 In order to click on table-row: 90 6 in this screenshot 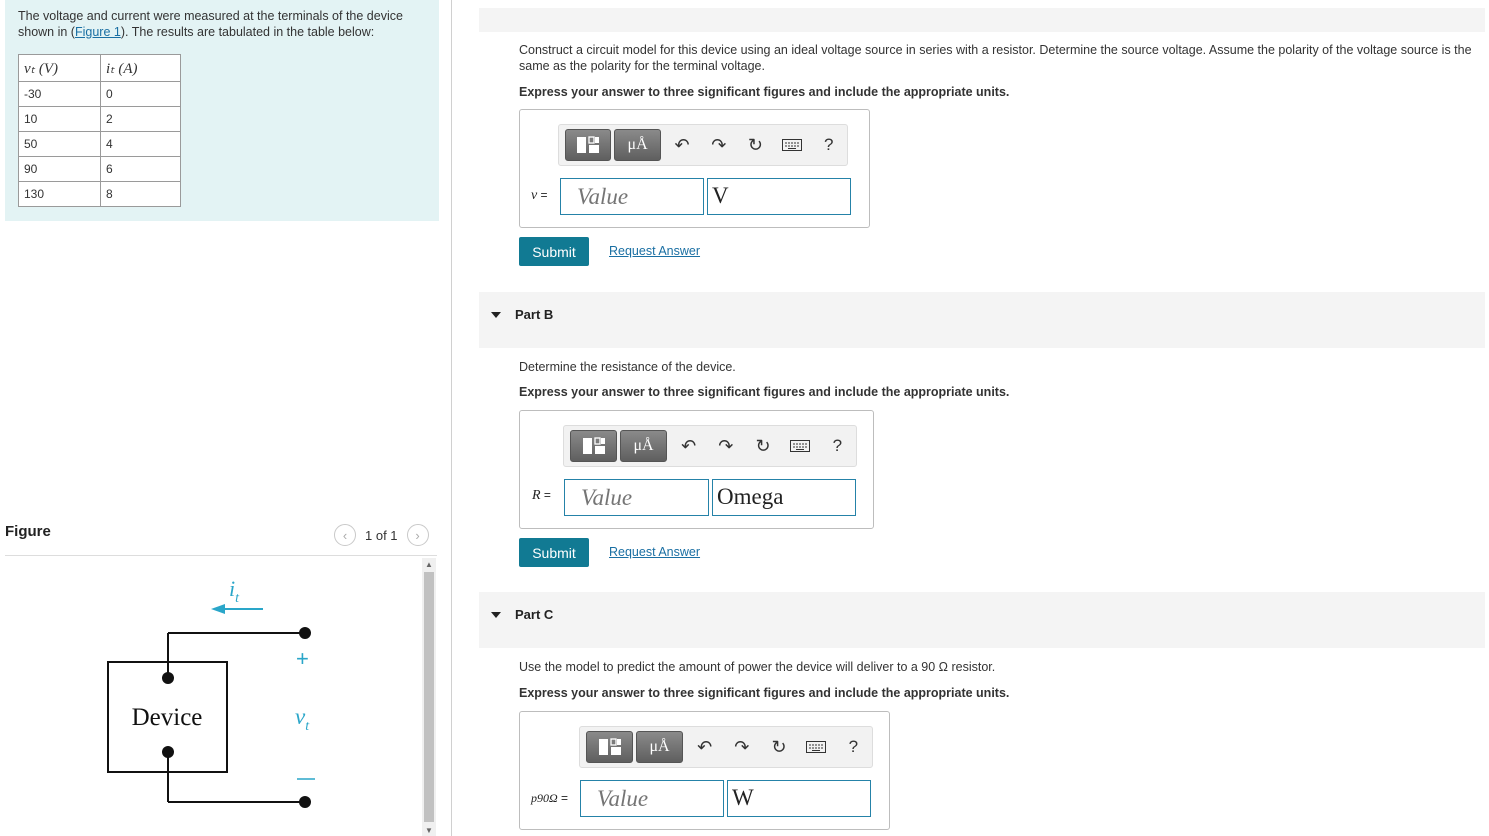, I will do `click(99, 169)`.